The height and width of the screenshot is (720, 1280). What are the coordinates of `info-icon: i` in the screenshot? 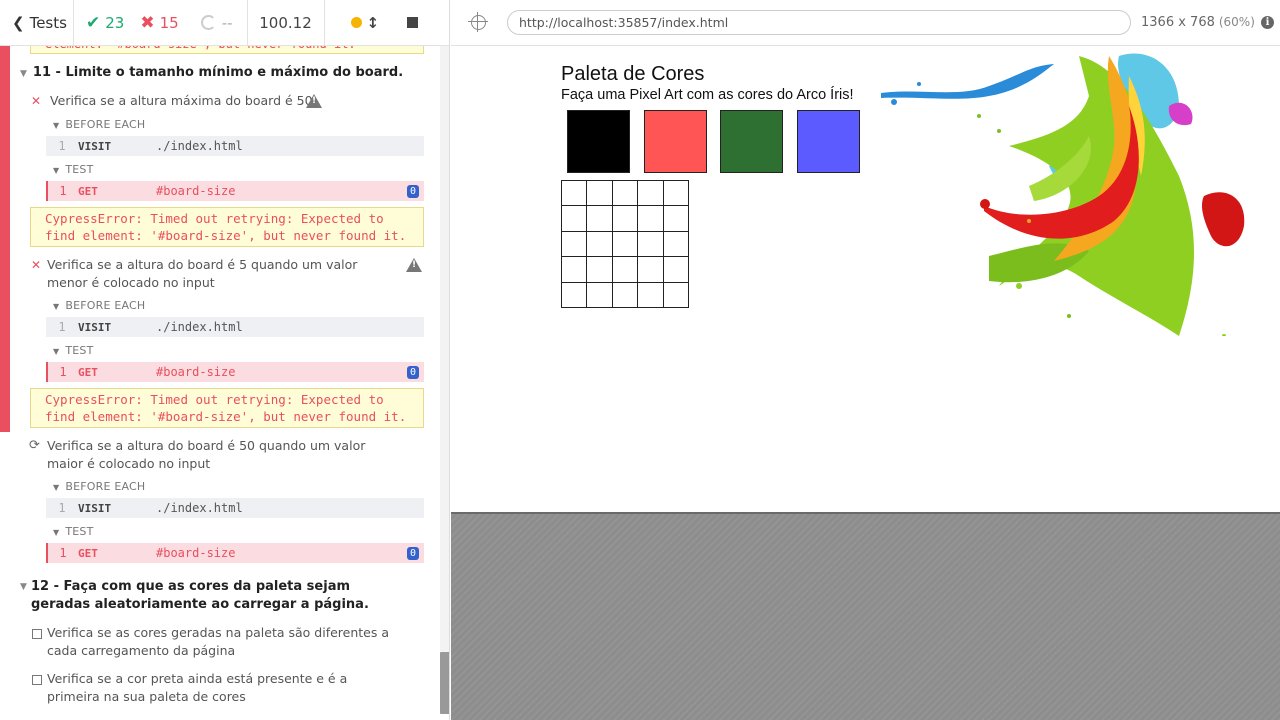 It's located at (1267, 22).